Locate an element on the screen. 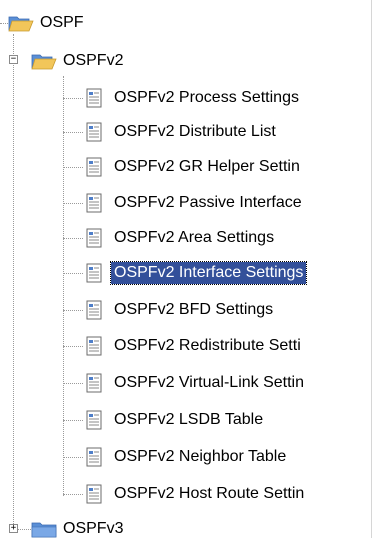  tree-node-ospfv2: OSPFv2 is located at coordinates (78, 61).